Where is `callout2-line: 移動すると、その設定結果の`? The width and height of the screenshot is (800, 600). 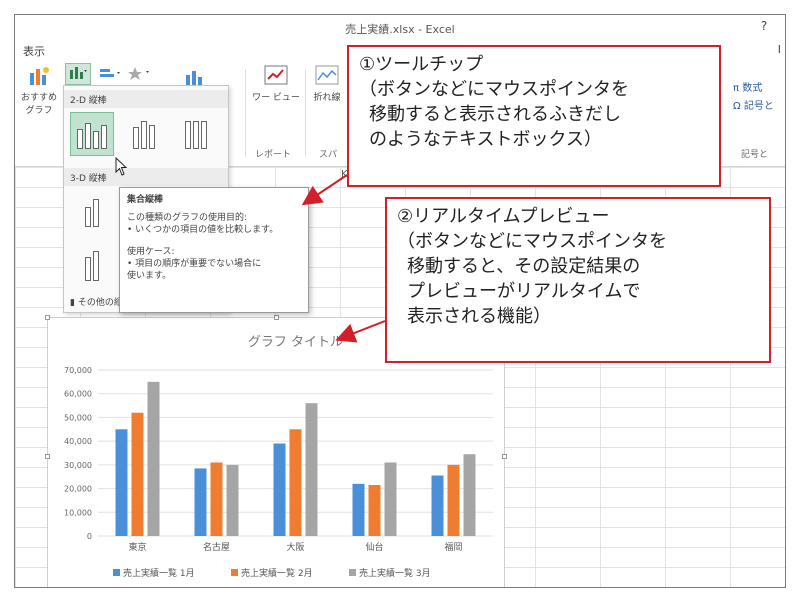
callout2-line: 移動すると、その設定結果の is located at coordinates (524, 266).